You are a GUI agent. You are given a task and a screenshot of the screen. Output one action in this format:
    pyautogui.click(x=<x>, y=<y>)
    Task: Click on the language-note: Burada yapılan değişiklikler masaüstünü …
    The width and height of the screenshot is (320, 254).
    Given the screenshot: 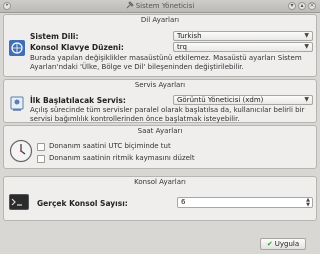 What is the action you would take?
    pyautogui.click(x=166, y=62)
    